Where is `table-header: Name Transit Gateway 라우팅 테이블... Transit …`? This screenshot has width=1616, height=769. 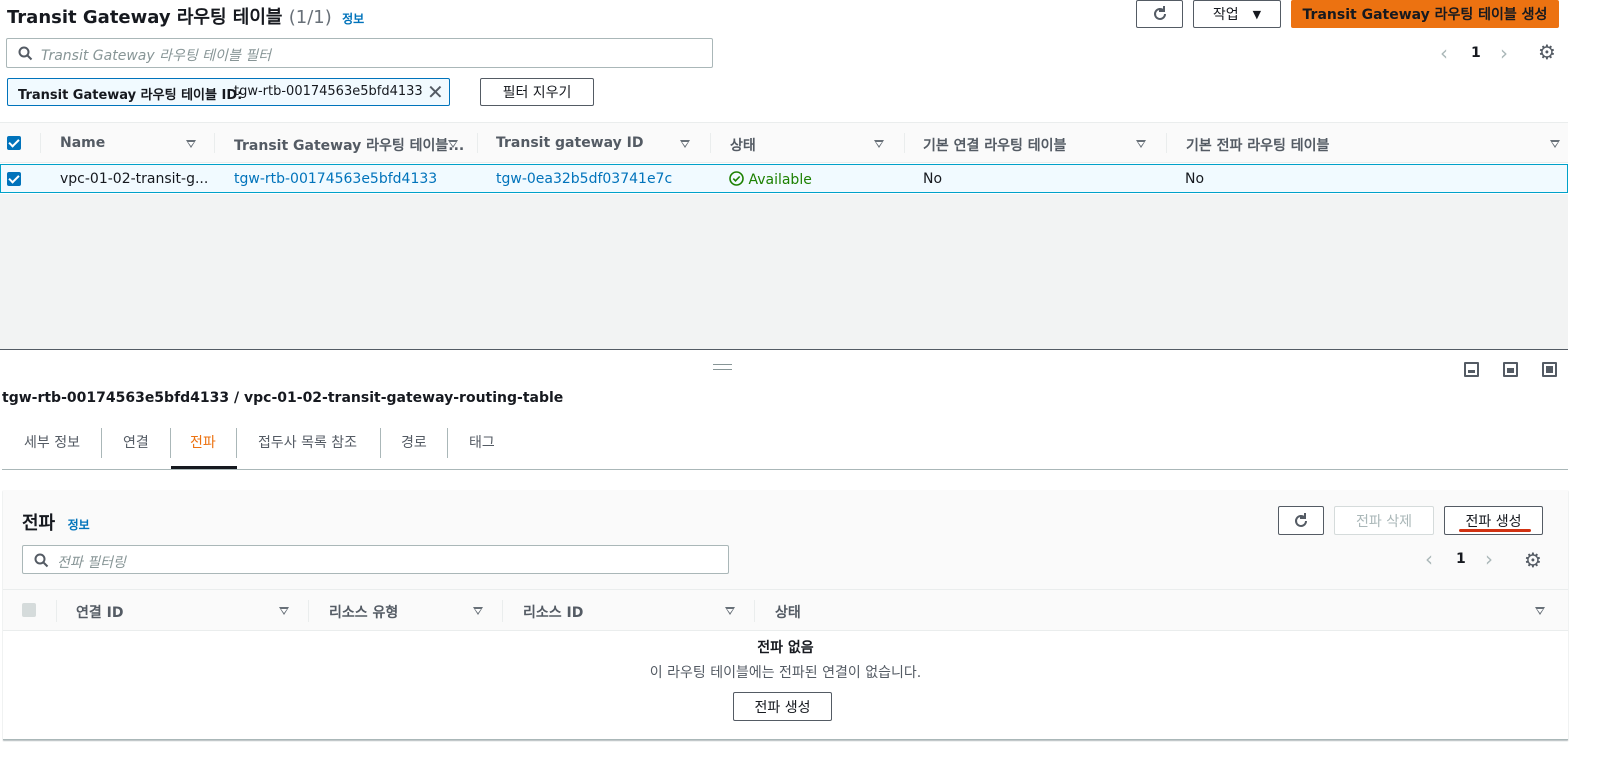 table-header: Name Transit Gateway 라우팅 테이블... Transit … is located at coordinates (784, 142).